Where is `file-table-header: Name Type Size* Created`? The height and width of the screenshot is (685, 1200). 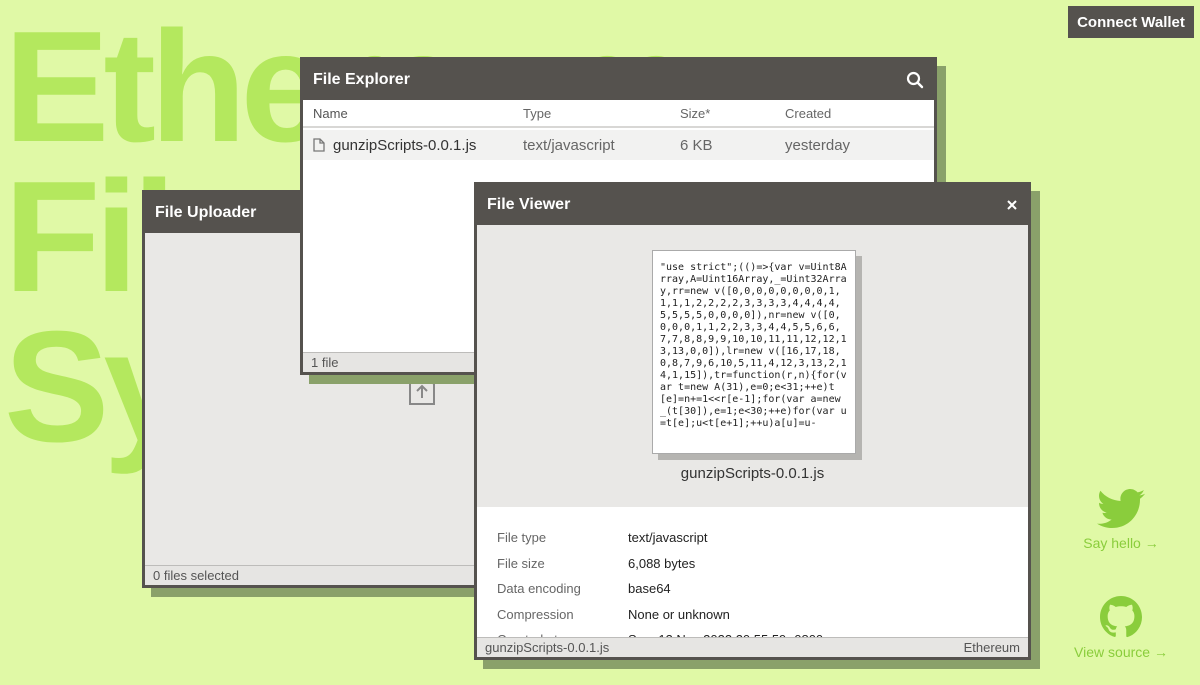 file-table-header: Name Type Size* Created is located at coordinates (618, 114).